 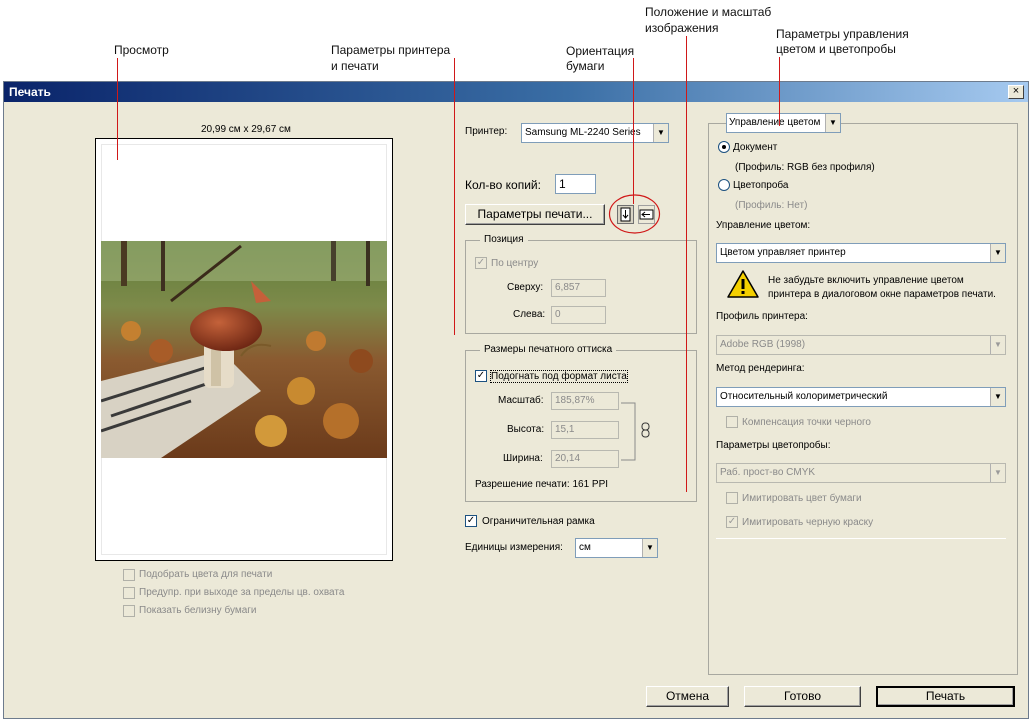 What do you see at coordinates (504, 239) in the screenshot?
I see `position-group-title: Позиция` at bounding box center [504, 239].